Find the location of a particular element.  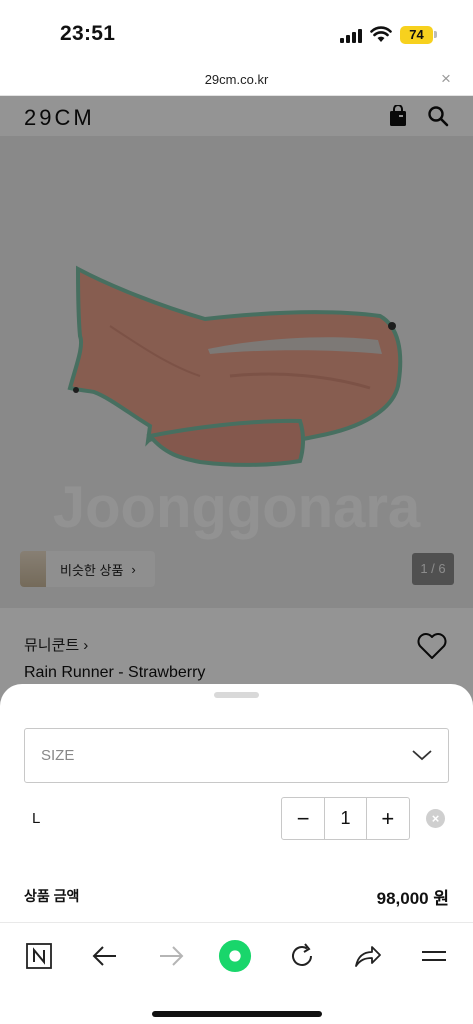

reload-icon is located at coordinates (302, 954).